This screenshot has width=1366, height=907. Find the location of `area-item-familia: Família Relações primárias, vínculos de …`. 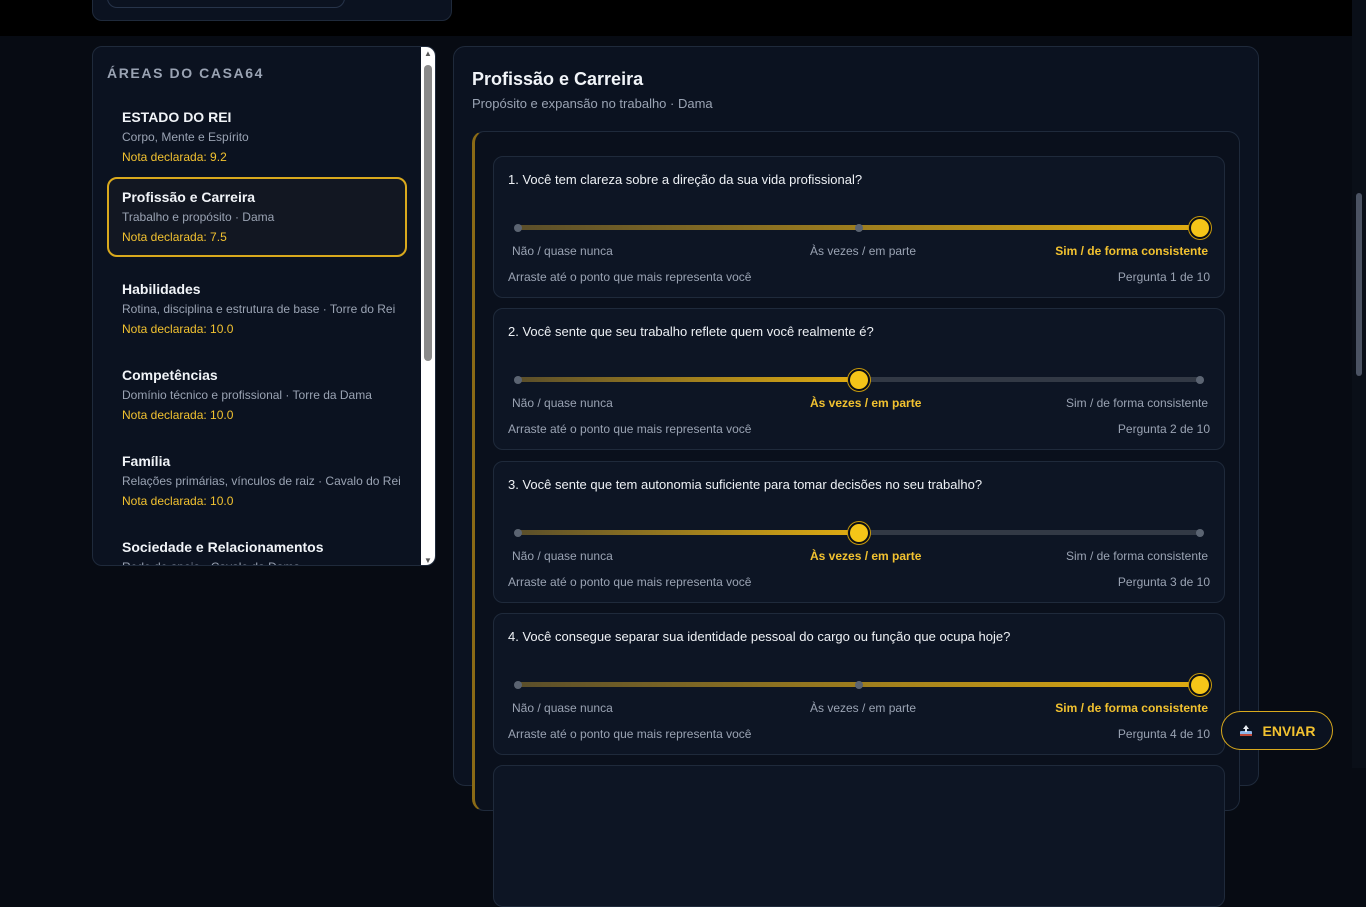

area-item-familia: Família Relações primárias, vínculos de … is located at coordinates (257, 481).